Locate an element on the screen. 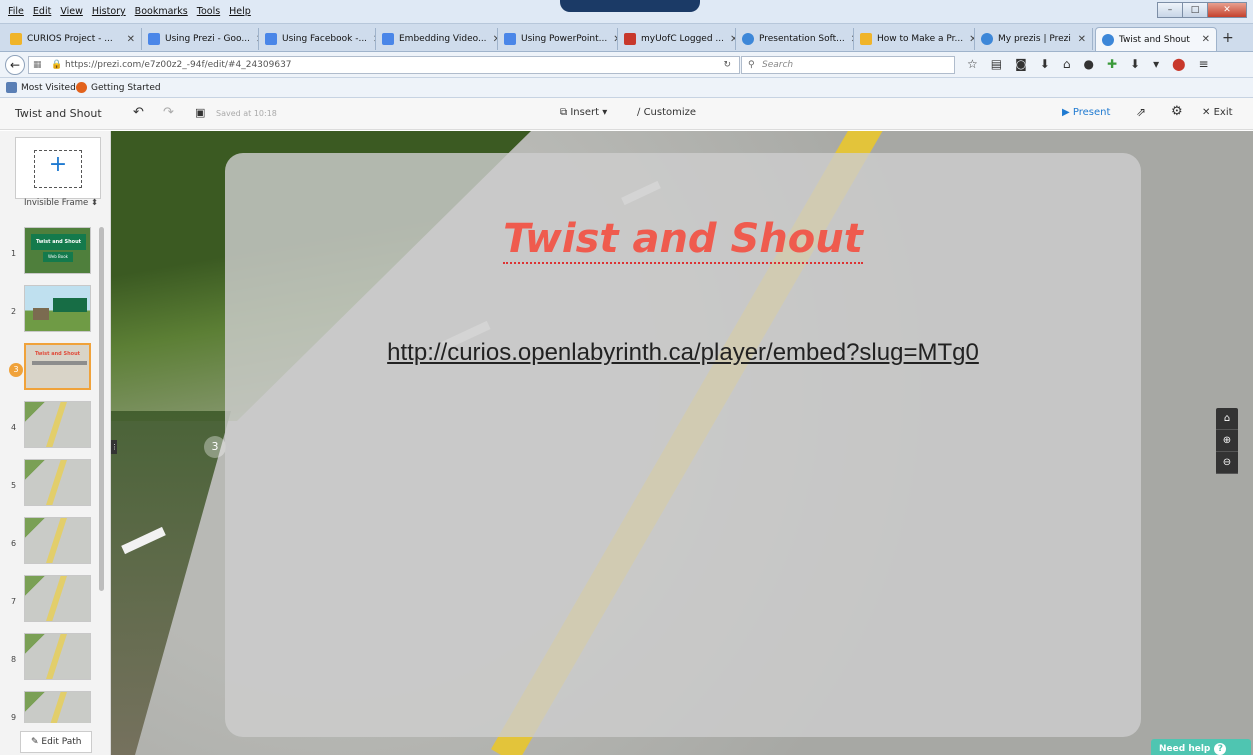 The height and width of the screenshot is (755, 1253). tab-embedding-video: Embedding Video... ✕ is located at coordinates (437, 39).